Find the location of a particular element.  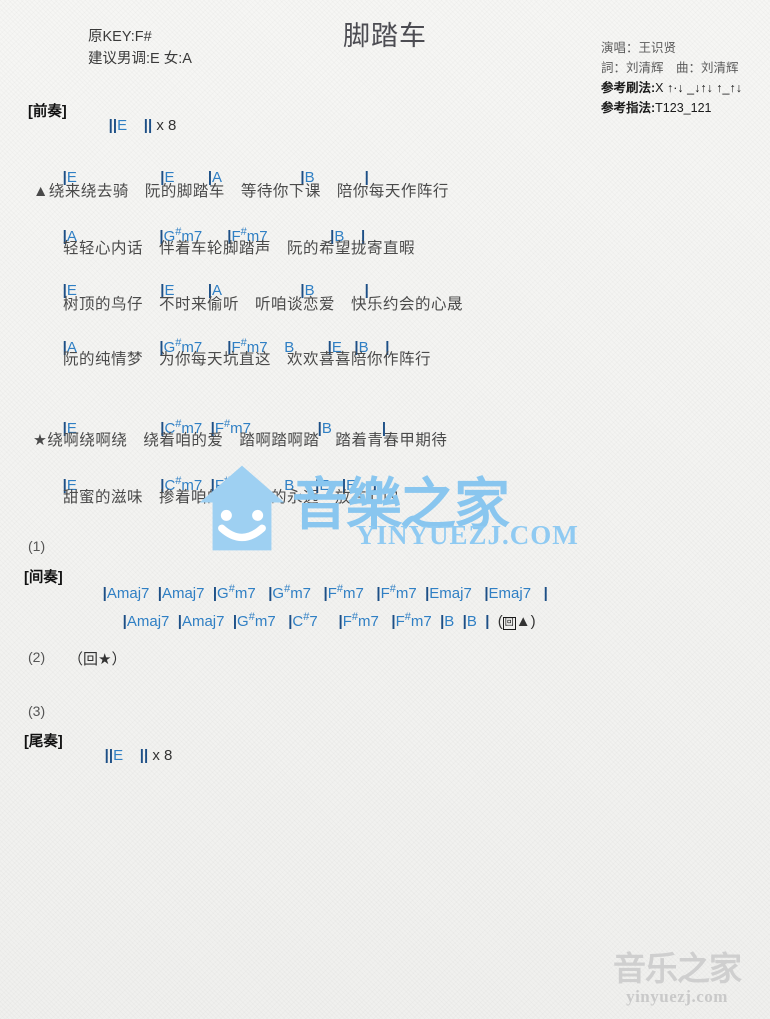

intro-bars: ||E || x 8 is located at coordinates (142, 125).